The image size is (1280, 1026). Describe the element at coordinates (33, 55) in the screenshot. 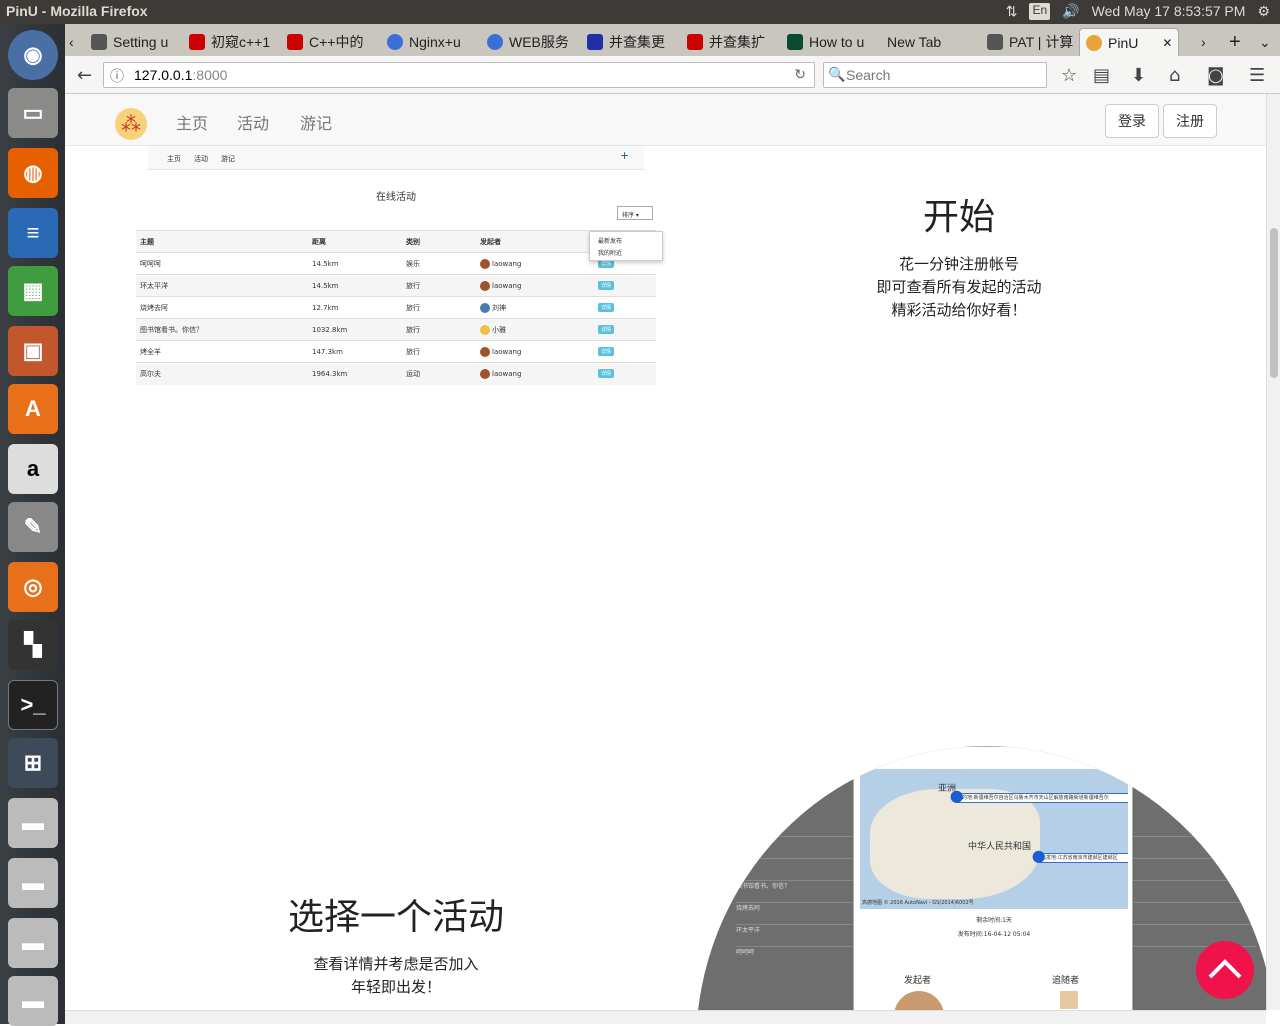

I see `ubuntu-dash-icon: ◉` at that location.